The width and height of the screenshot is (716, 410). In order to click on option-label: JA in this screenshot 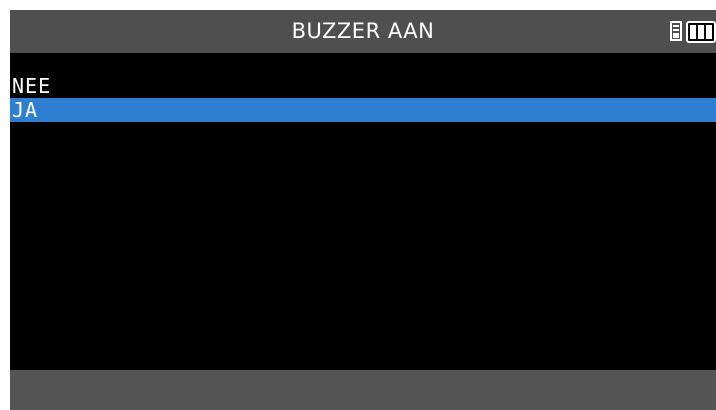, I will do `click(25, 110)`.